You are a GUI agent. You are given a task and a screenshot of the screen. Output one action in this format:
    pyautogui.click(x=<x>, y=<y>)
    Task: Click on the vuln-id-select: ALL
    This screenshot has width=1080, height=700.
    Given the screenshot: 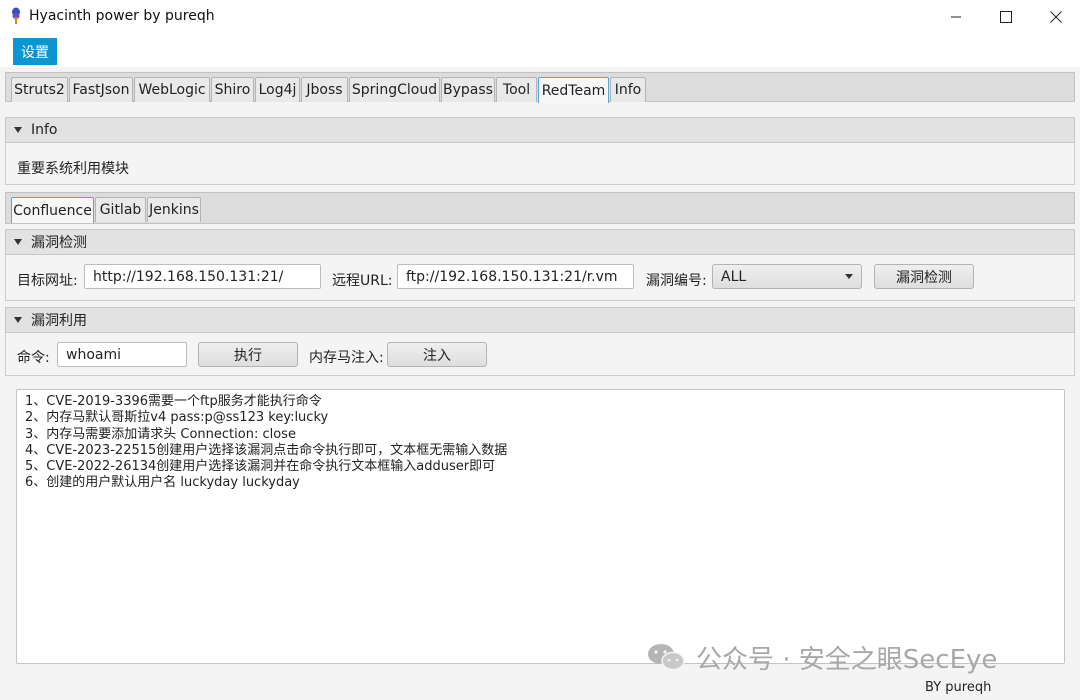 What is the action you would take?
    pyautogui.click(x=787, y=276)
    